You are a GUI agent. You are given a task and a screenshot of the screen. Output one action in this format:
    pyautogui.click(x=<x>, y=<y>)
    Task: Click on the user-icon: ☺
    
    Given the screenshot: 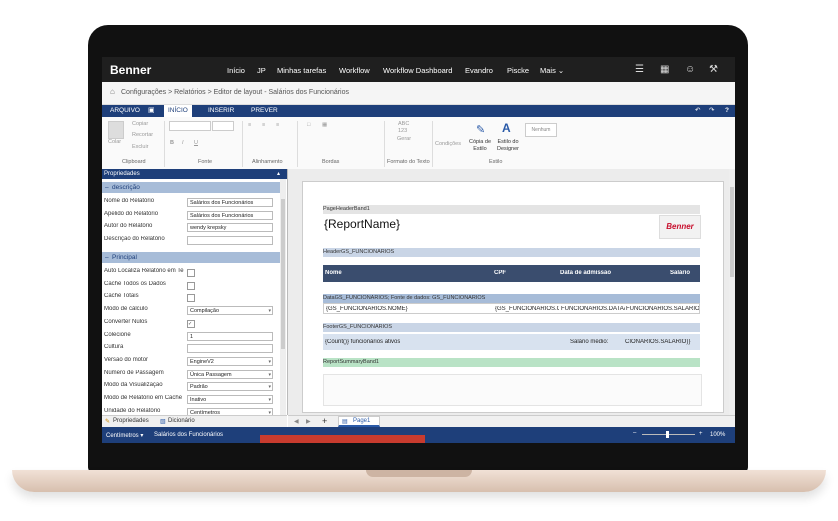 What is the action you would take?
    pyautogui.click(x=690, y=69)
    